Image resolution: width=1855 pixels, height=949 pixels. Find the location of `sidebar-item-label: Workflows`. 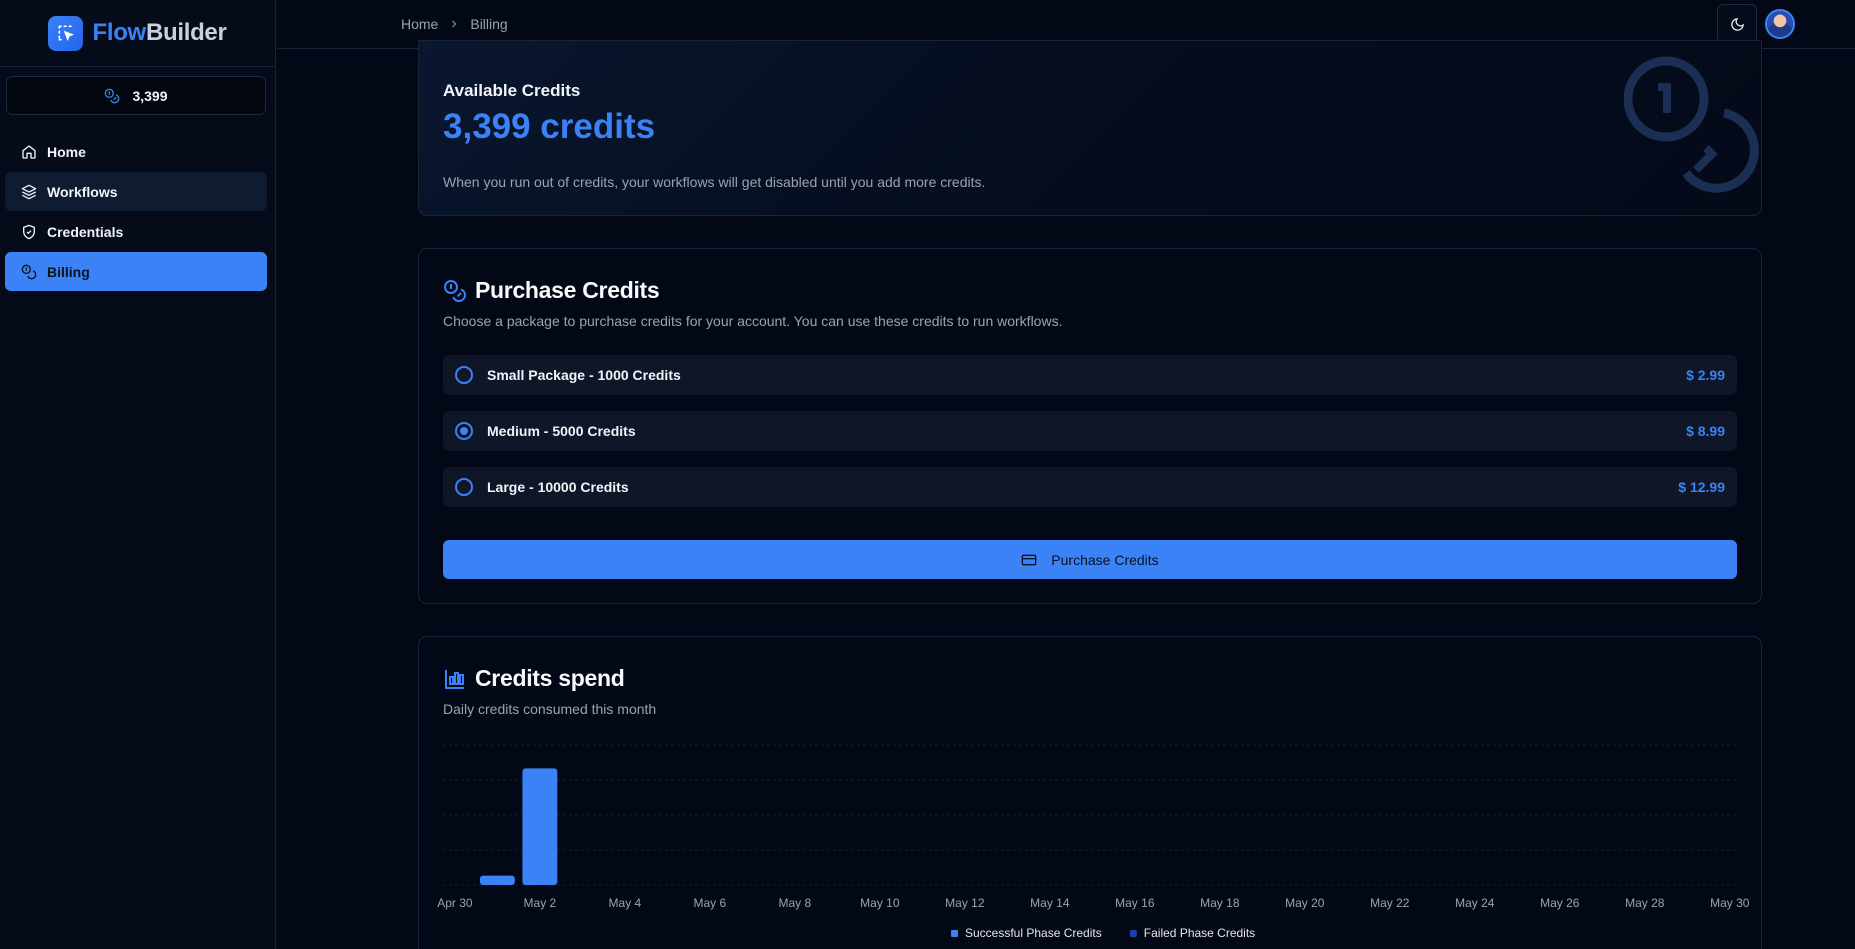

sidebar-item-label: Workflows is located at coordinates (82, 191).